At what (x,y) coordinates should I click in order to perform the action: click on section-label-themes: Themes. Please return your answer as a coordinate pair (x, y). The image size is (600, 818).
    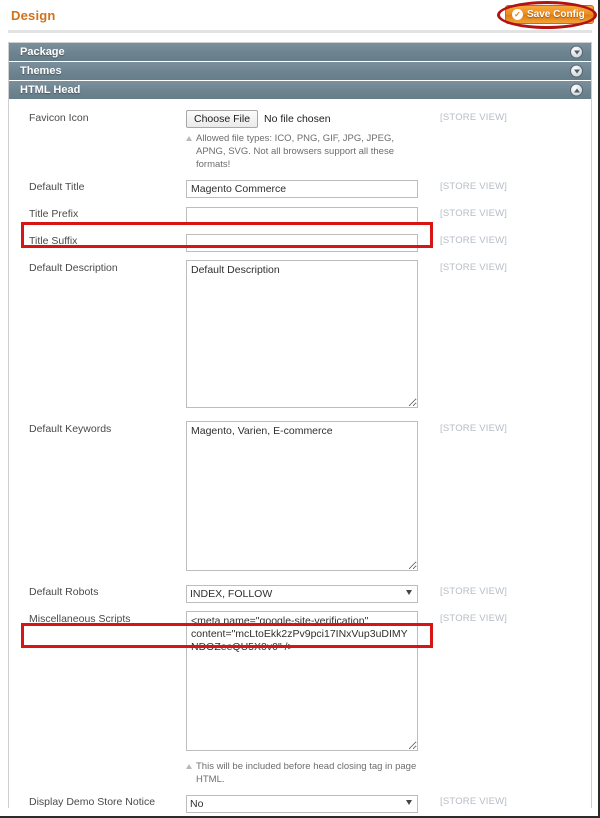
    Looking at the image, I should click on (41, 71).